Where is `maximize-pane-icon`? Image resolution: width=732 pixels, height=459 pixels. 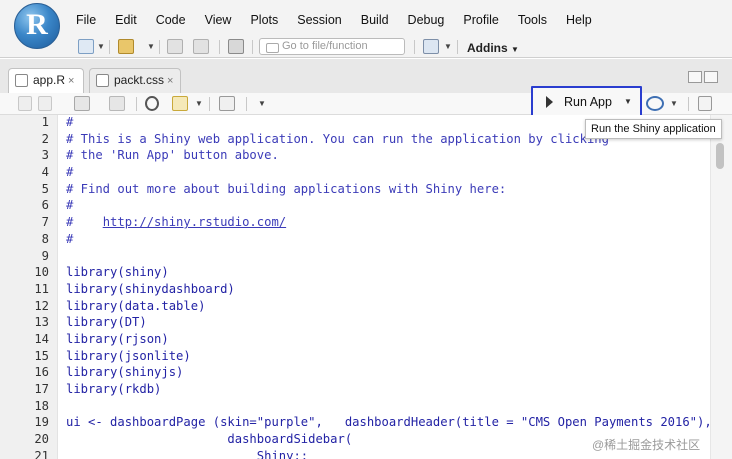 maximize-pane-icon is located at coordinates (711, 77).